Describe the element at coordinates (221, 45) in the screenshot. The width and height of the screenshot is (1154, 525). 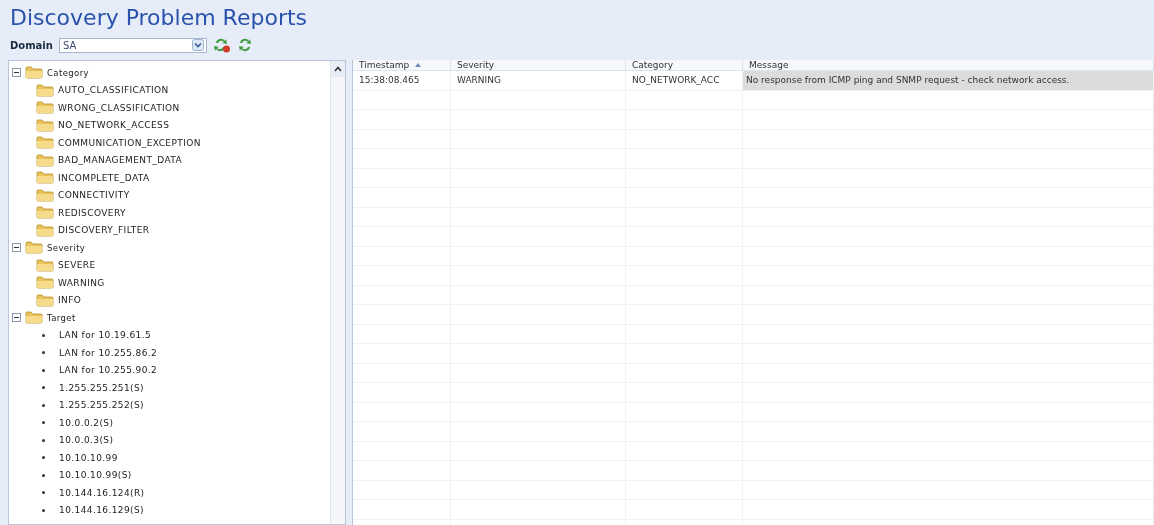
I see `refresh-with-badge-icon` at that location.